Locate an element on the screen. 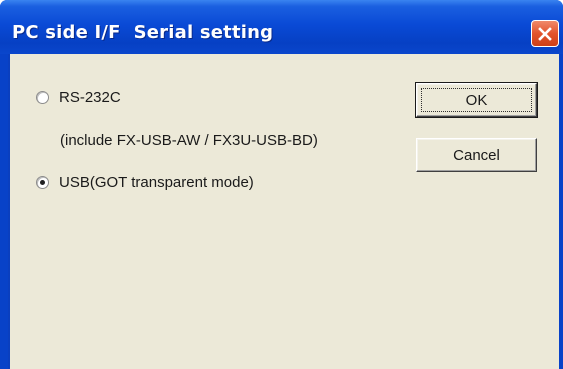 This screenshot has height=369, width=563. rs232c-note: (include FX-USB-AW / FX3U-USB-BD) is located at coordinates (189, 140).